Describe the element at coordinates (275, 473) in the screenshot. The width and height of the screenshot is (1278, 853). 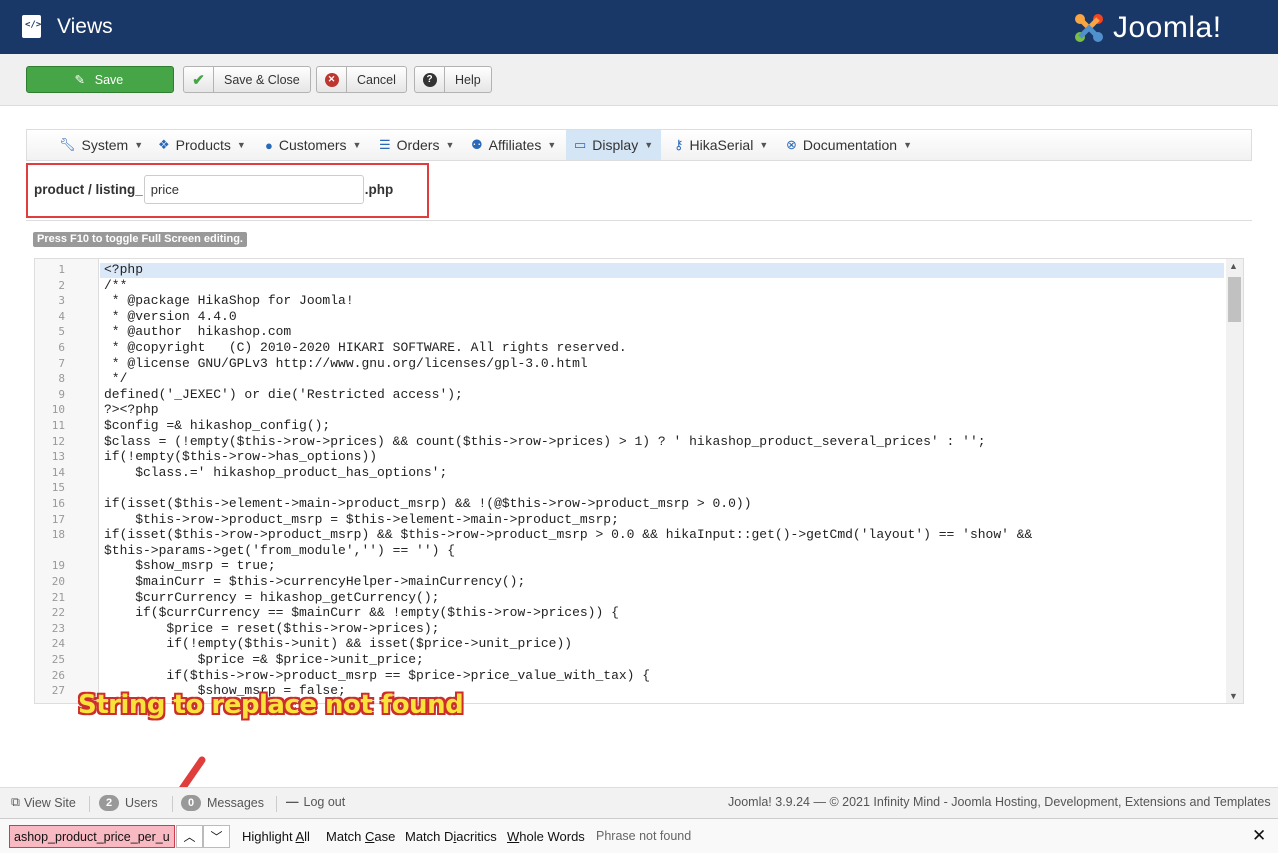
I see `code-line: $class.=' hikashop_product_has_options';` at that location.